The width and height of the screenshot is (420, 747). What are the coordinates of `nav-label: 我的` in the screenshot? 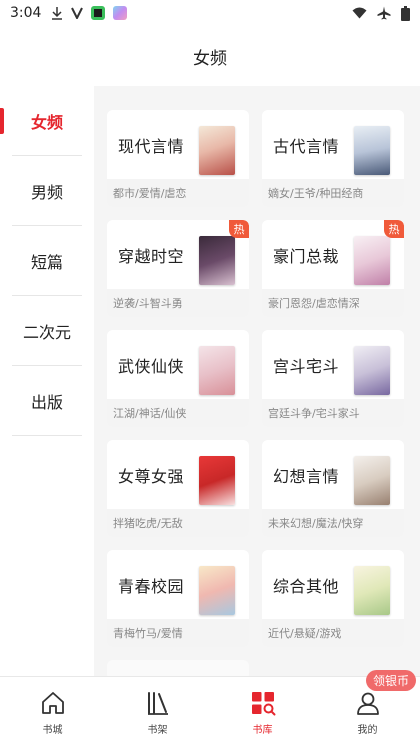 It's located at (367, 730).